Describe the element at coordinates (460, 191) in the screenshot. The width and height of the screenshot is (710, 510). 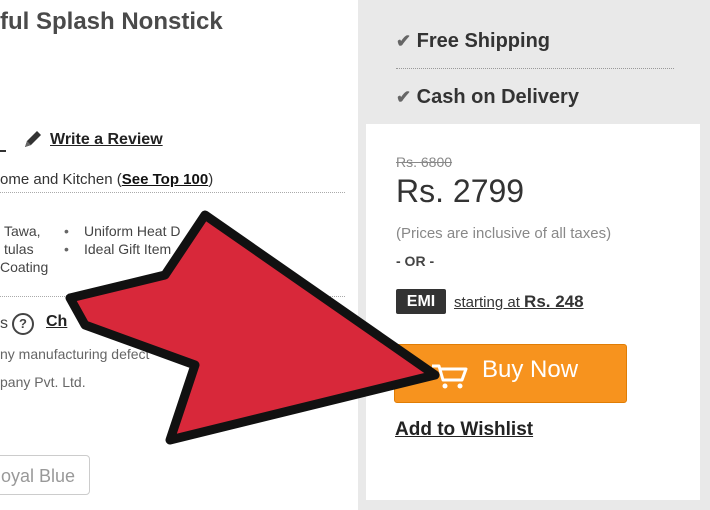
I see `selling-price: Rs. 2799` at that location.